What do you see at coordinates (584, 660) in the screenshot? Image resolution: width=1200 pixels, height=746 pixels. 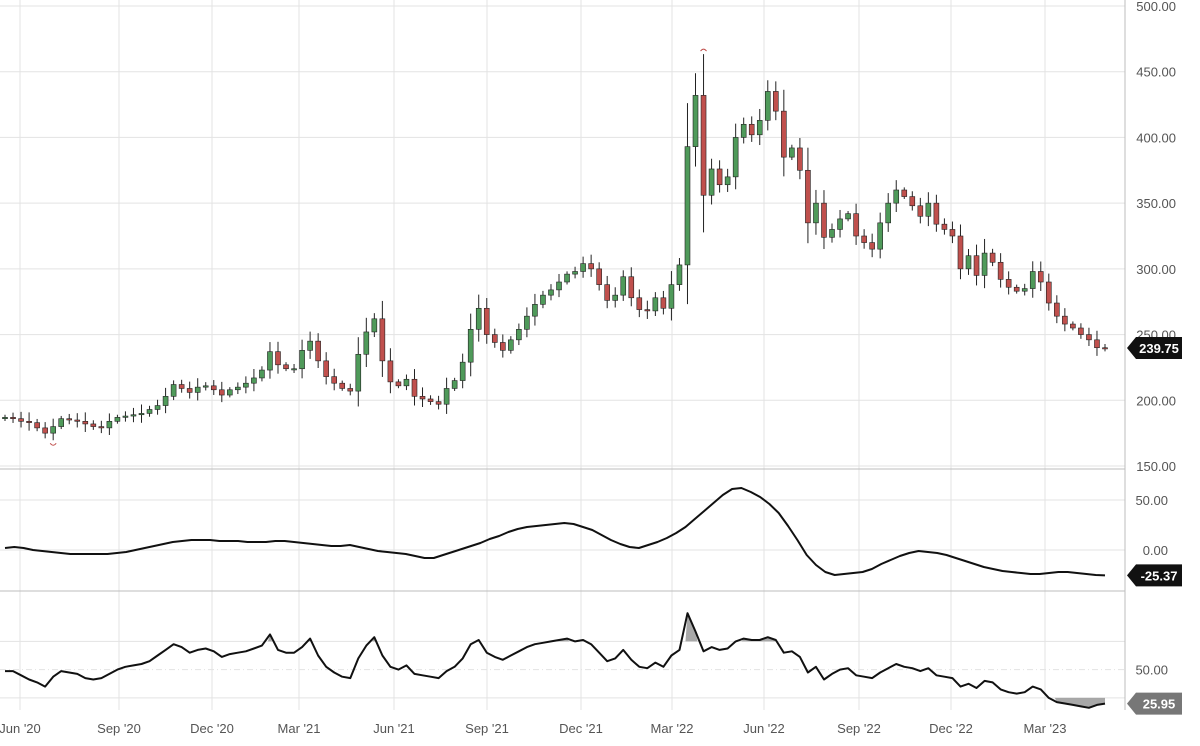 I see `rsi-panel: 50.00` at bounding box center [584, 660].